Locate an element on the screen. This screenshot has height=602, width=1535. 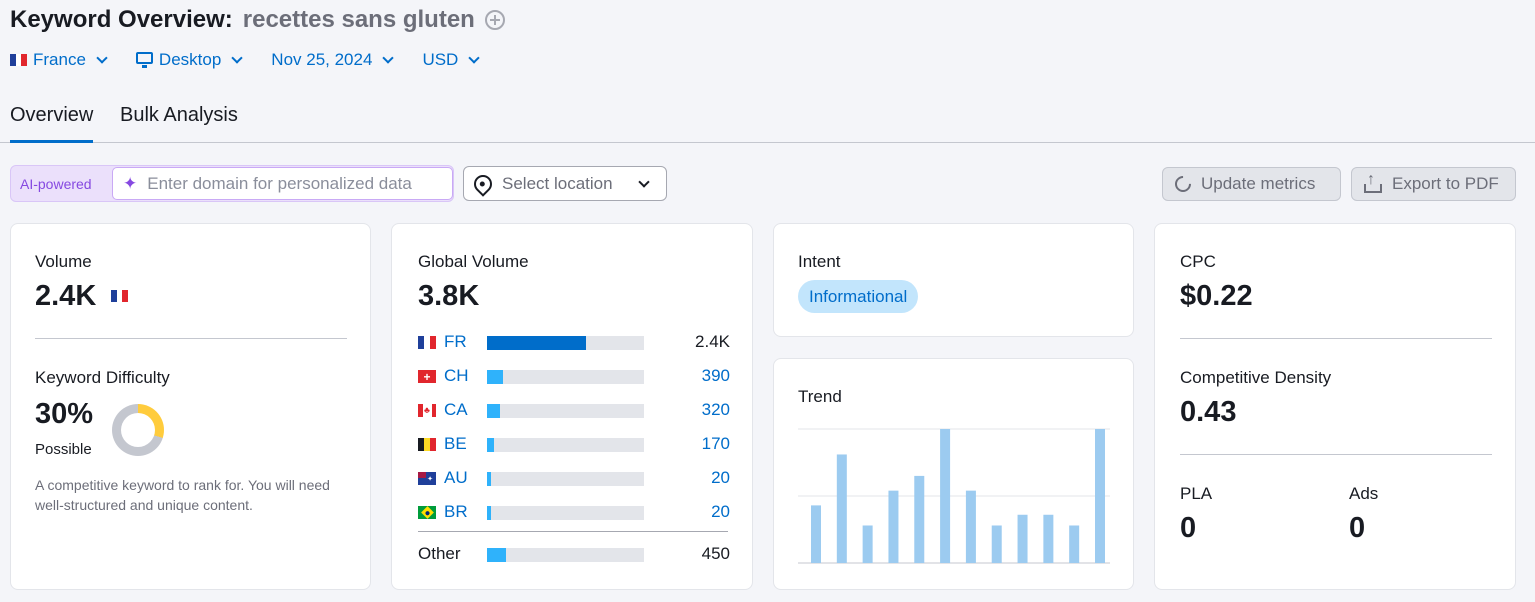
other-label: Other is located at coordinates (439, 553).